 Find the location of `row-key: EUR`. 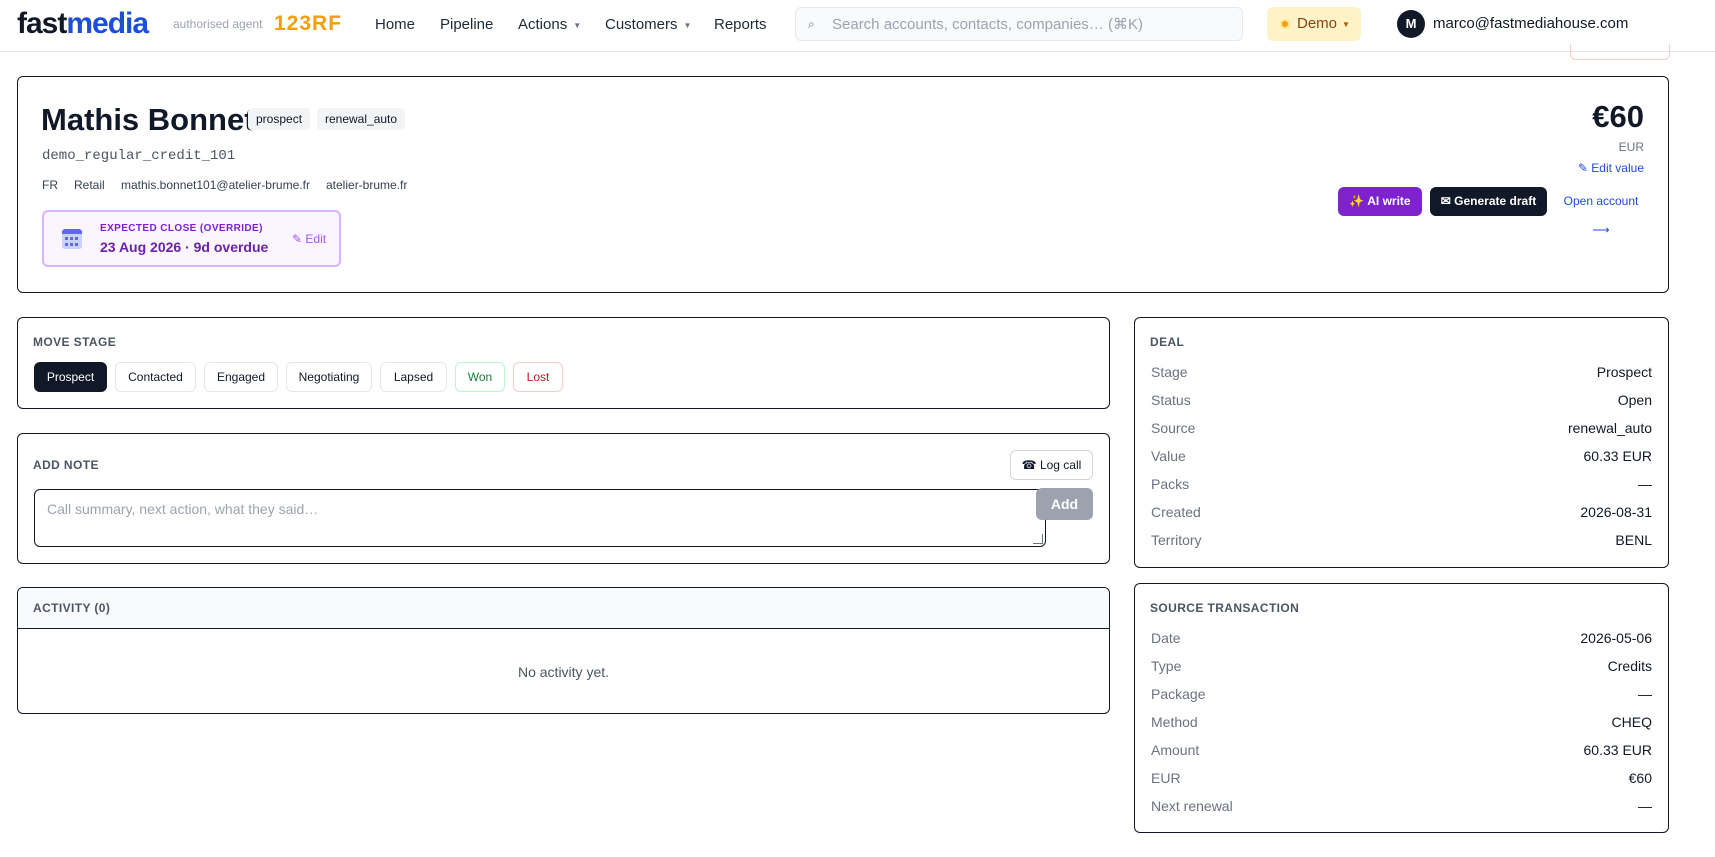

row-key: EUR is located at coordinates (1166, 778).